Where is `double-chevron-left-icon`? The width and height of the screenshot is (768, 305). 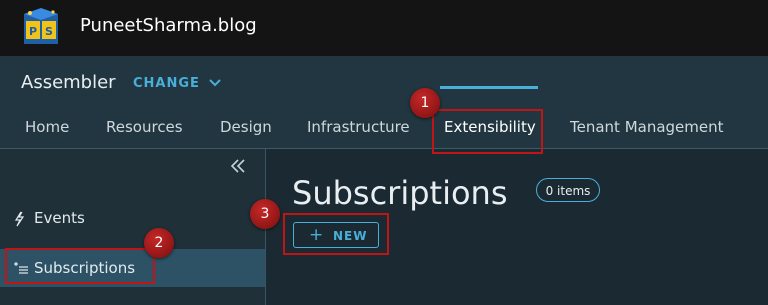
double-chevron-left-icon is located at coordinates (238, 168).